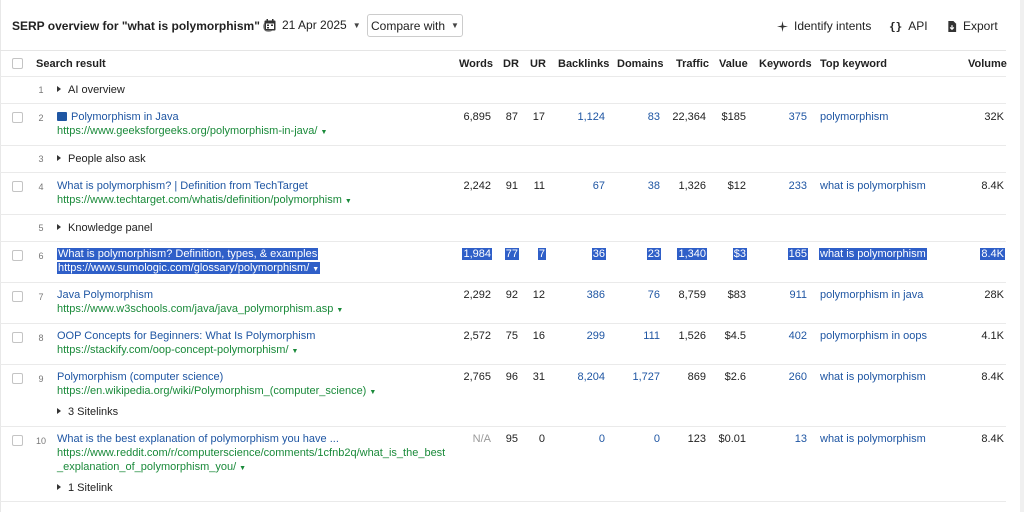  Describe the element at coordinates (798, 377) in the screenshot. I see `cell-keywords: 260` at that location.